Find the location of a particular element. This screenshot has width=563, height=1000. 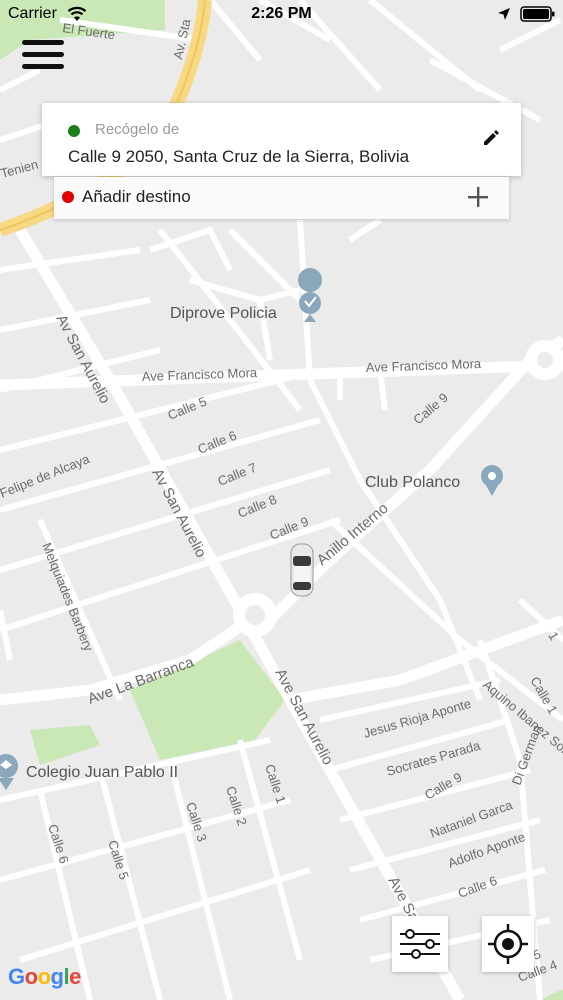

plus-icon is located at coordinates (478, 197).